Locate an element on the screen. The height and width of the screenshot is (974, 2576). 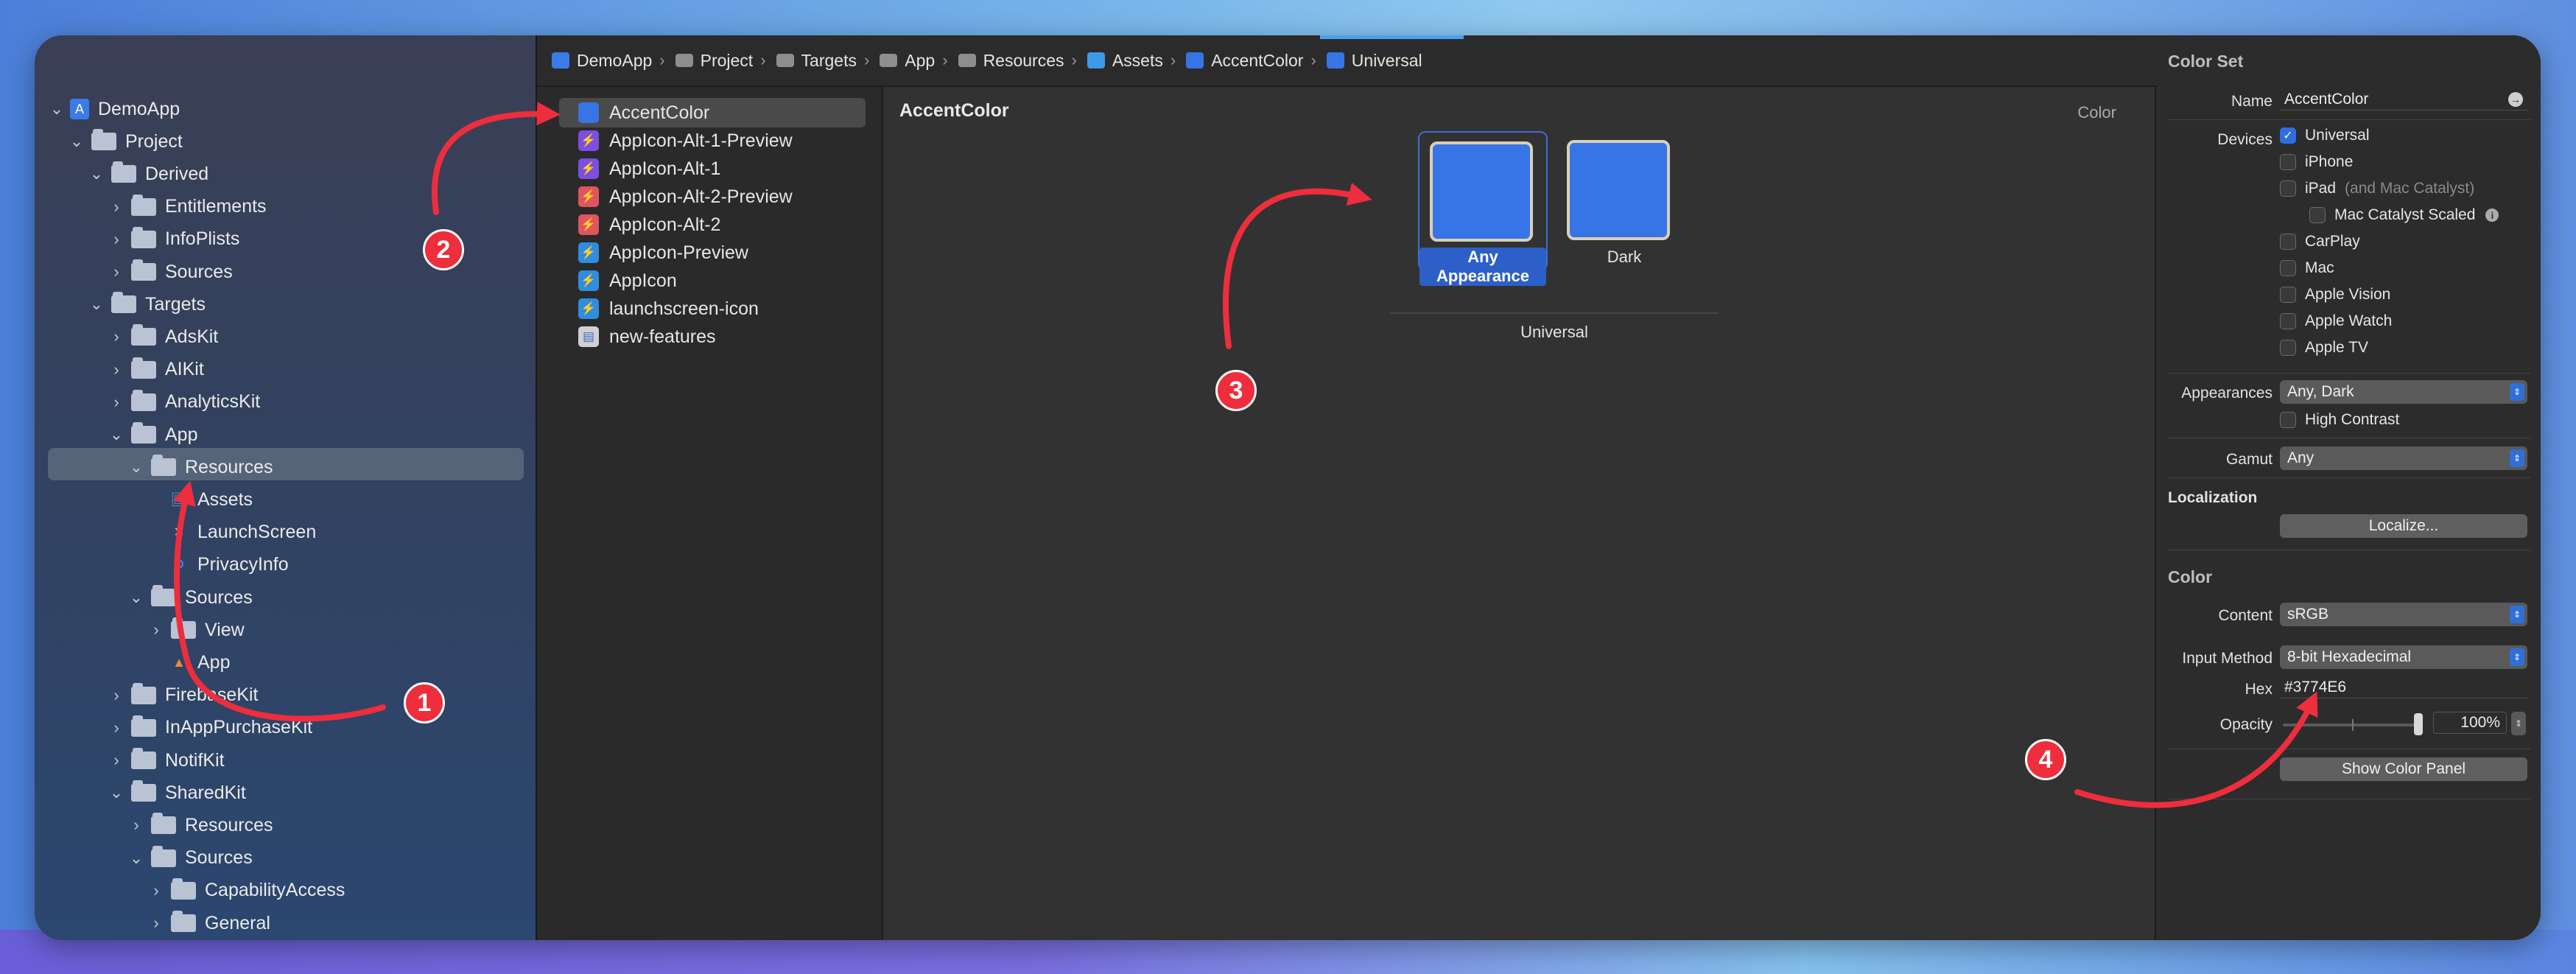
annotation-badge-2: 2 is located at coordinates (443, 249).